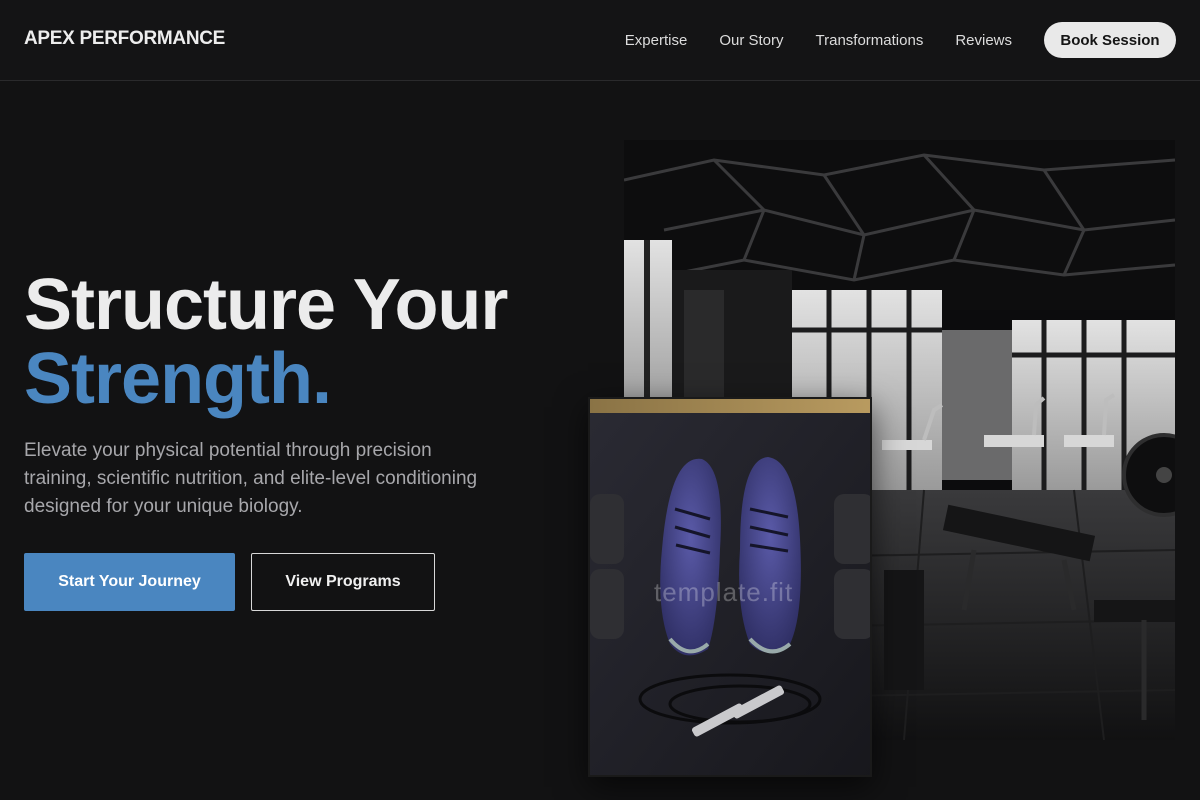  Describe the element at coordinates (178, 379) in the screenshot. I see `headline-line-2-accent: Strength.` at that location.